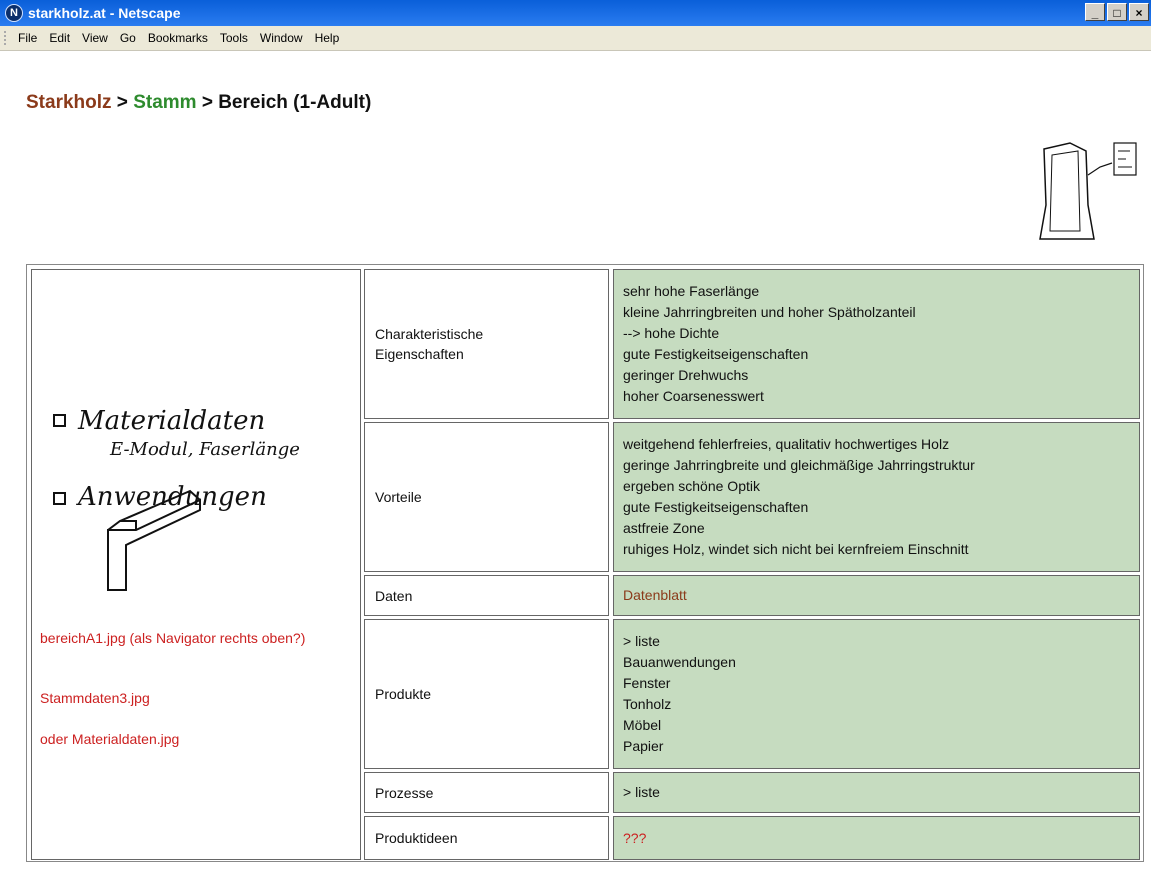 The height and width of the screenshot is (882, 1151). I want to click on note-stammdaten3: Stammdaten3.jpg, so click(95, 698).